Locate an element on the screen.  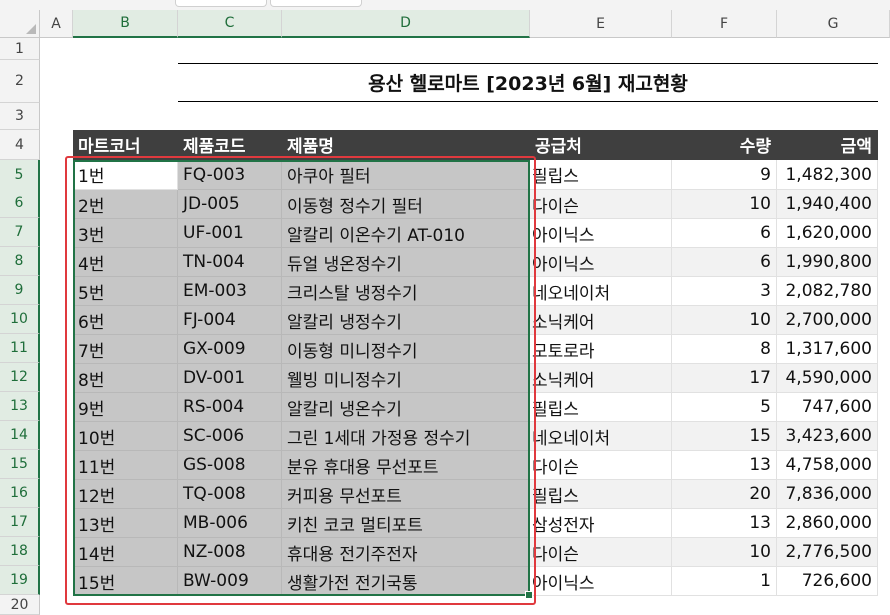
cell-code: BW-009 is located at coordinates (230, 581).